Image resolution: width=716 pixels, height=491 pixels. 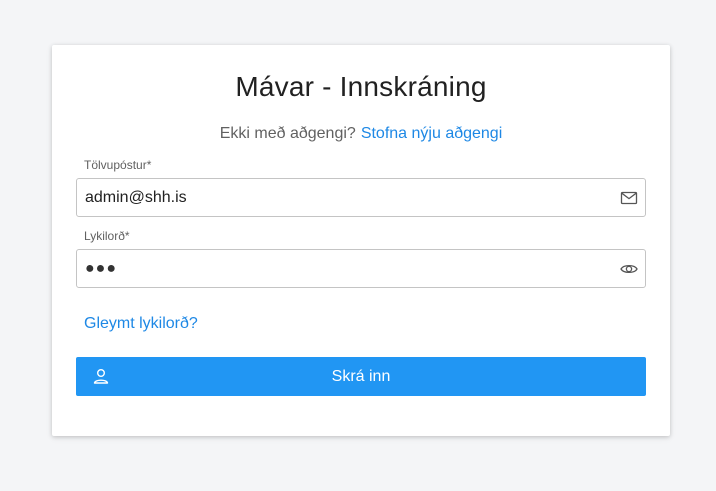 What do you see at coordinates (361, 86) in the screenshot?
I see `page-title: Mávar - Innskráning` at bounding box center [361, 86].